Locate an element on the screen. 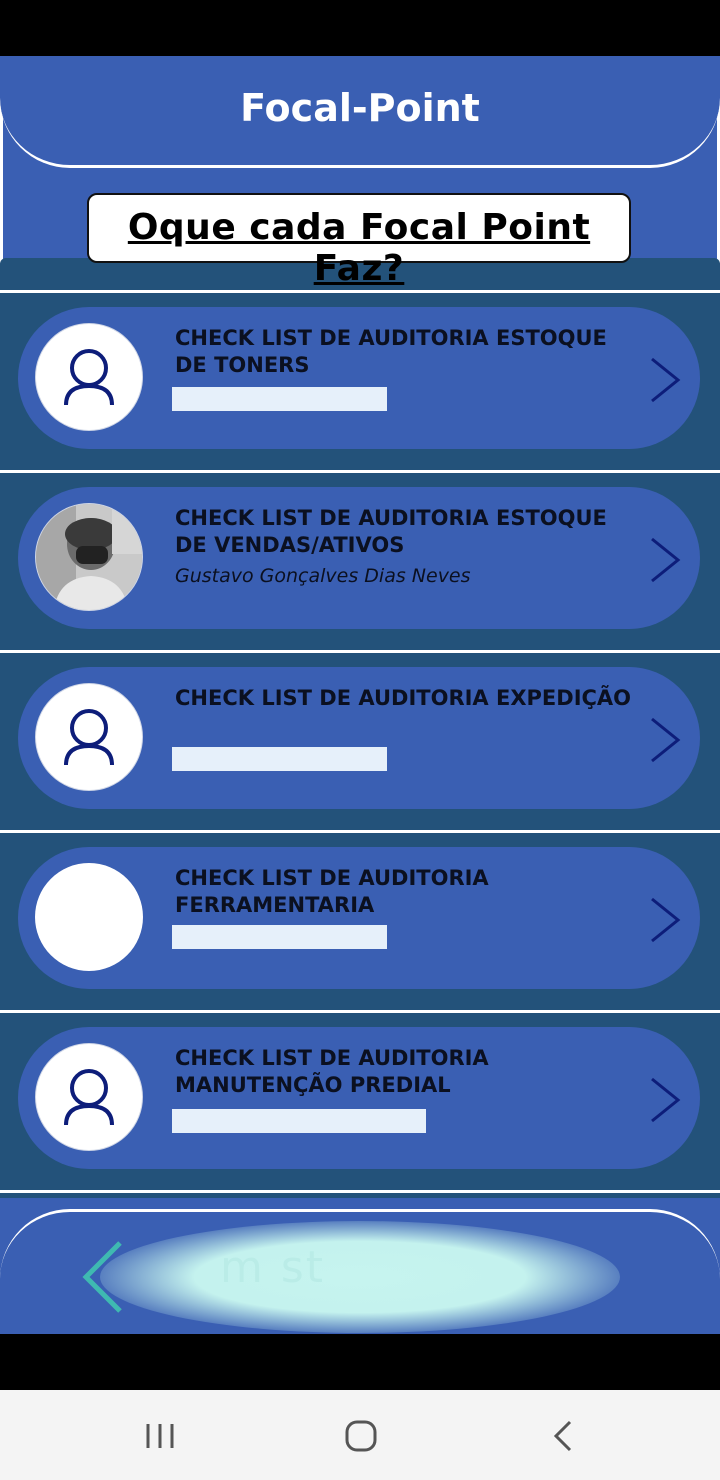 The width and height of the screenshot is (720, 1480). list-item-title: CHECK LIST DE AUDITORIA FERRAMENTARIA is located at coordinates (332, 891).